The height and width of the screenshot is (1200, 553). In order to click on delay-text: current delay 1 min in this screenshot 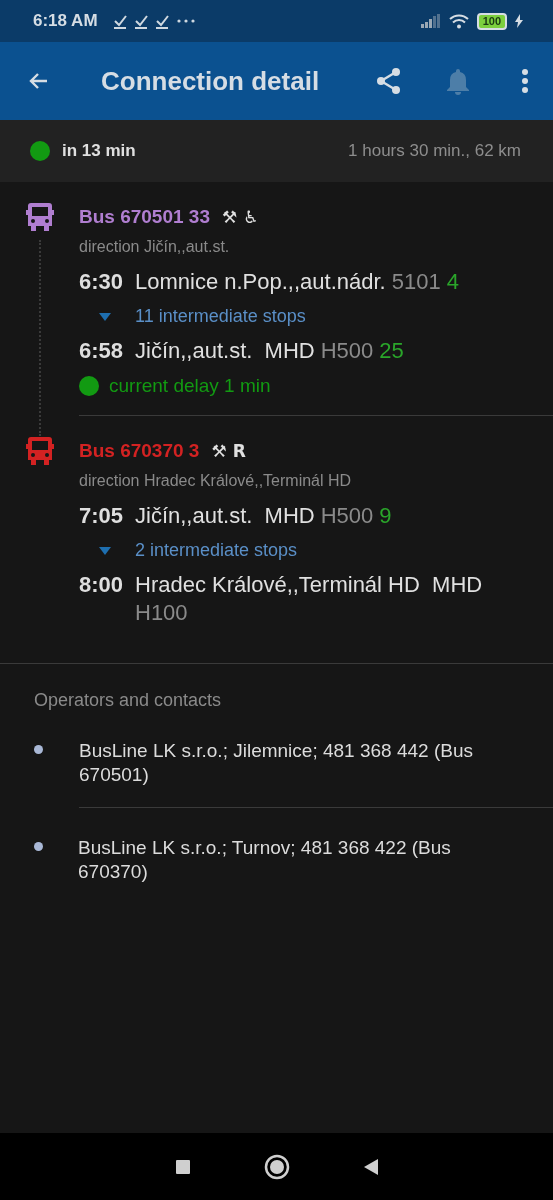, I will do `click(190, 386)`.